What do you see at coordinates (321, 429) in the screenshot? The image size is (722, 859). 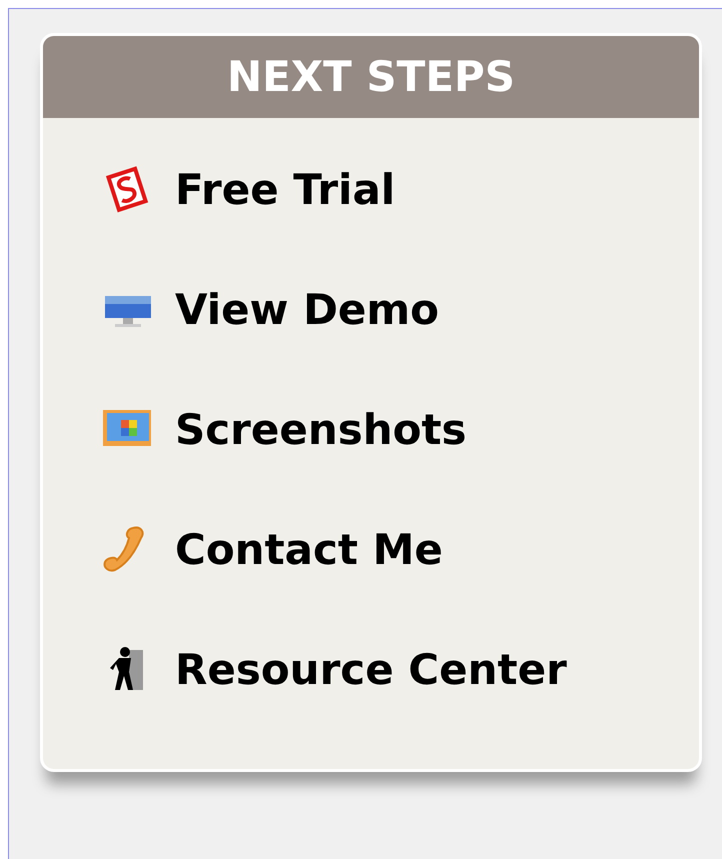 I see `nav-link: Screenshots` at bounding box center [321, 429].